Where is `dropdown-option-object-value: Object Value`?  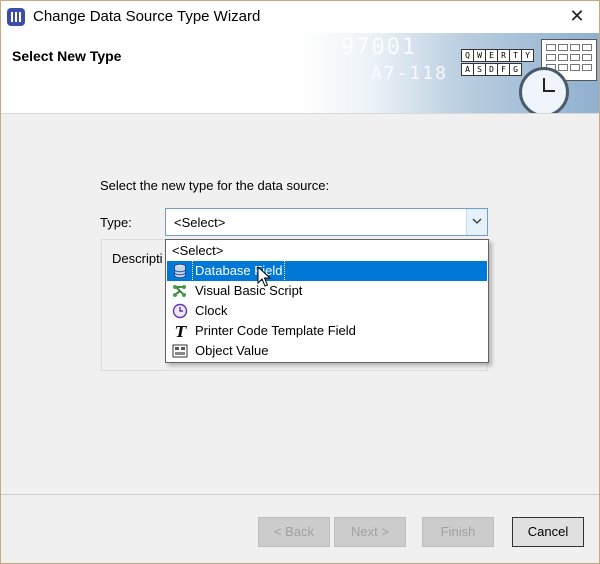
dropdown-option-object-value: Object Value is located at coordinates (327, 351).